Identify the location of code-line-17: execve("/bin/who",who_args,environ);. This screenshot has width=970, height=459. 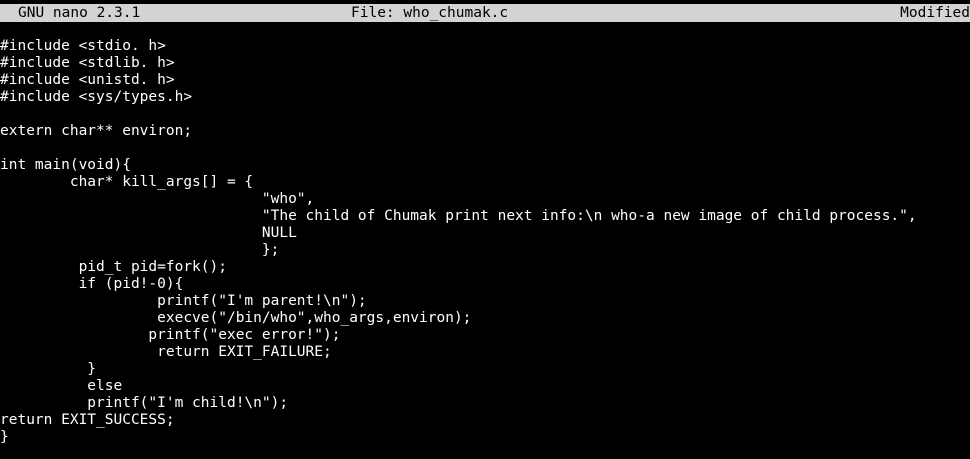
(485, 318).